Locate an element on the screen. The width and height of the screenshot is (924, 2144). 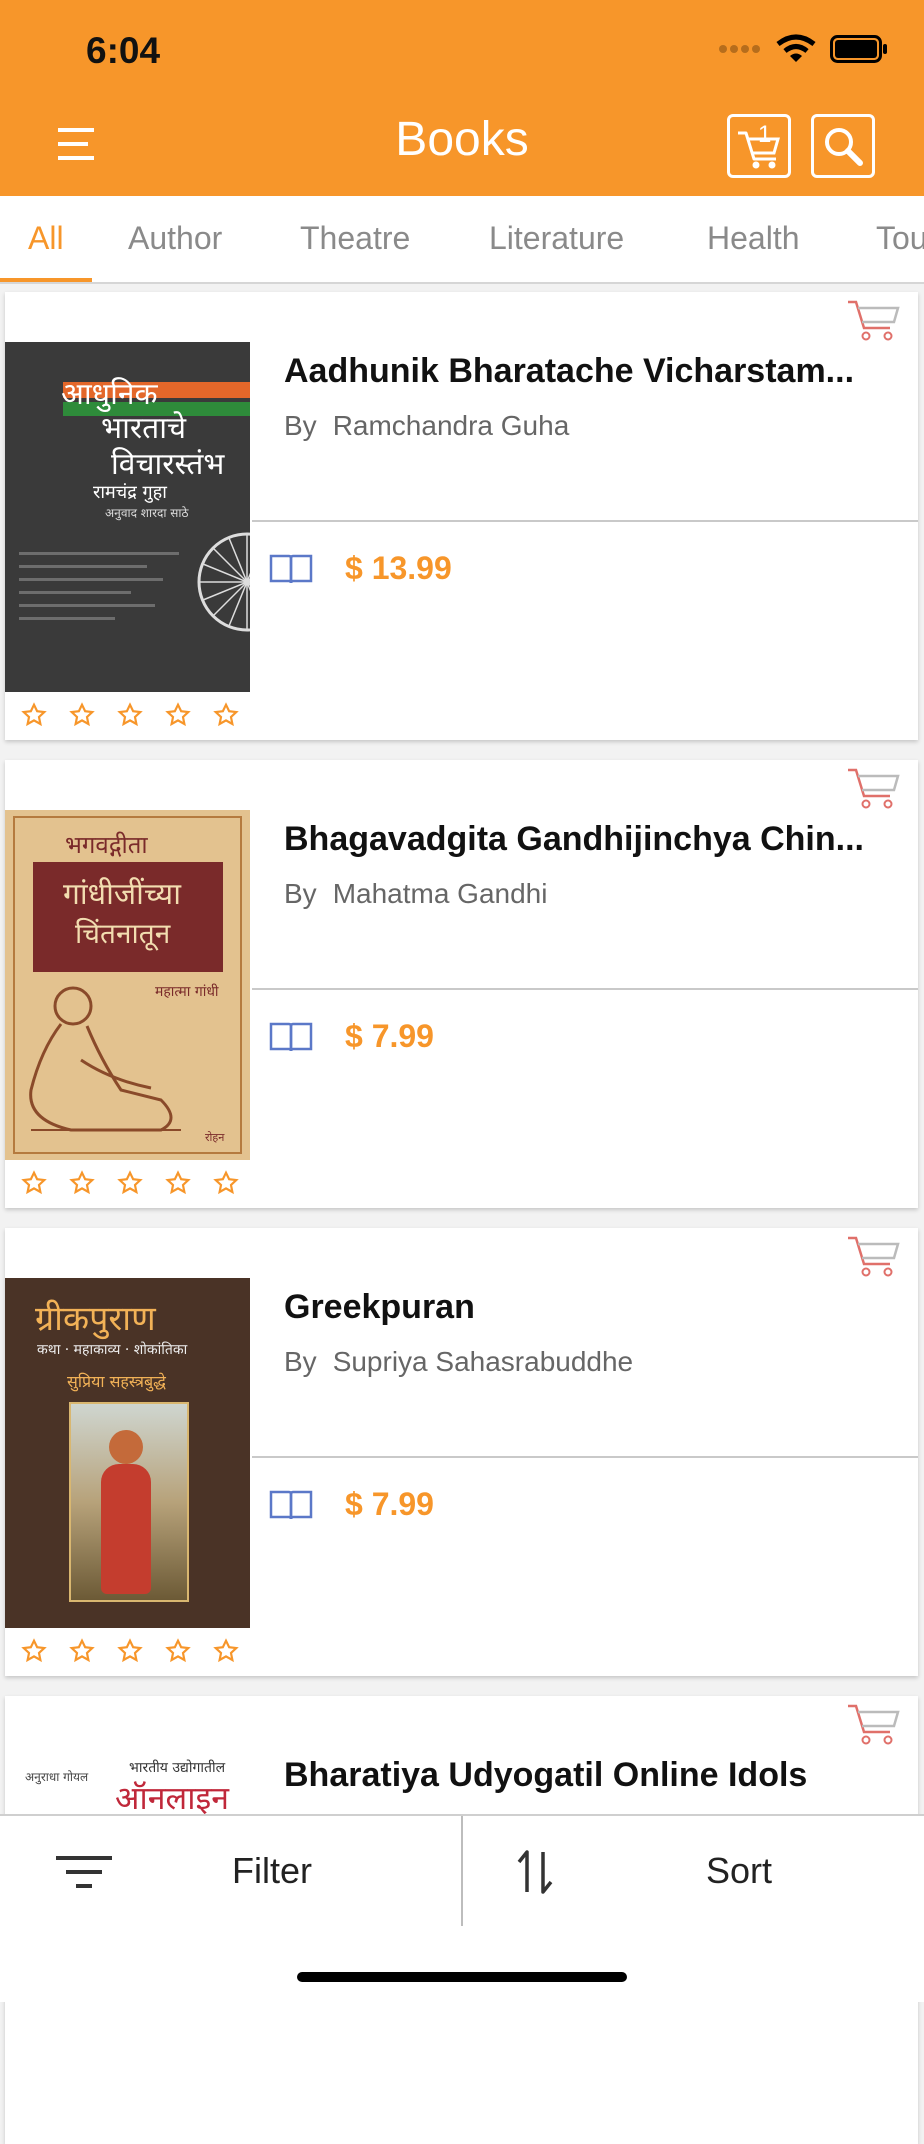
author-name: Ramchandra Guha is located at coordinates (451, 425).